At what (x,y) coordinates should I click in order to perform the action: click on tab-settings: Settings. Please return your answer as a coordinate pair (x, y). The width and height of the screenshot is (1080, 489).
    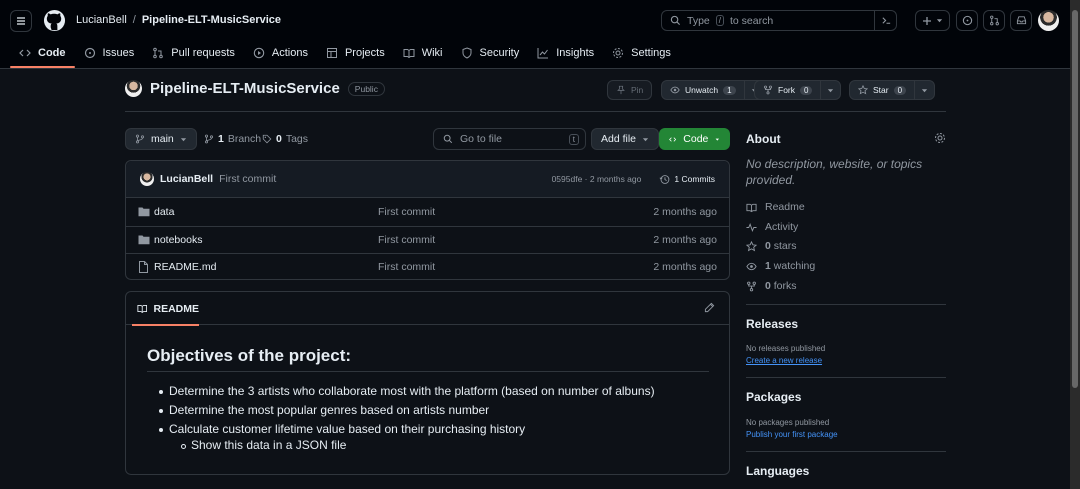
    Looking at the image, I should click on (641, 53).